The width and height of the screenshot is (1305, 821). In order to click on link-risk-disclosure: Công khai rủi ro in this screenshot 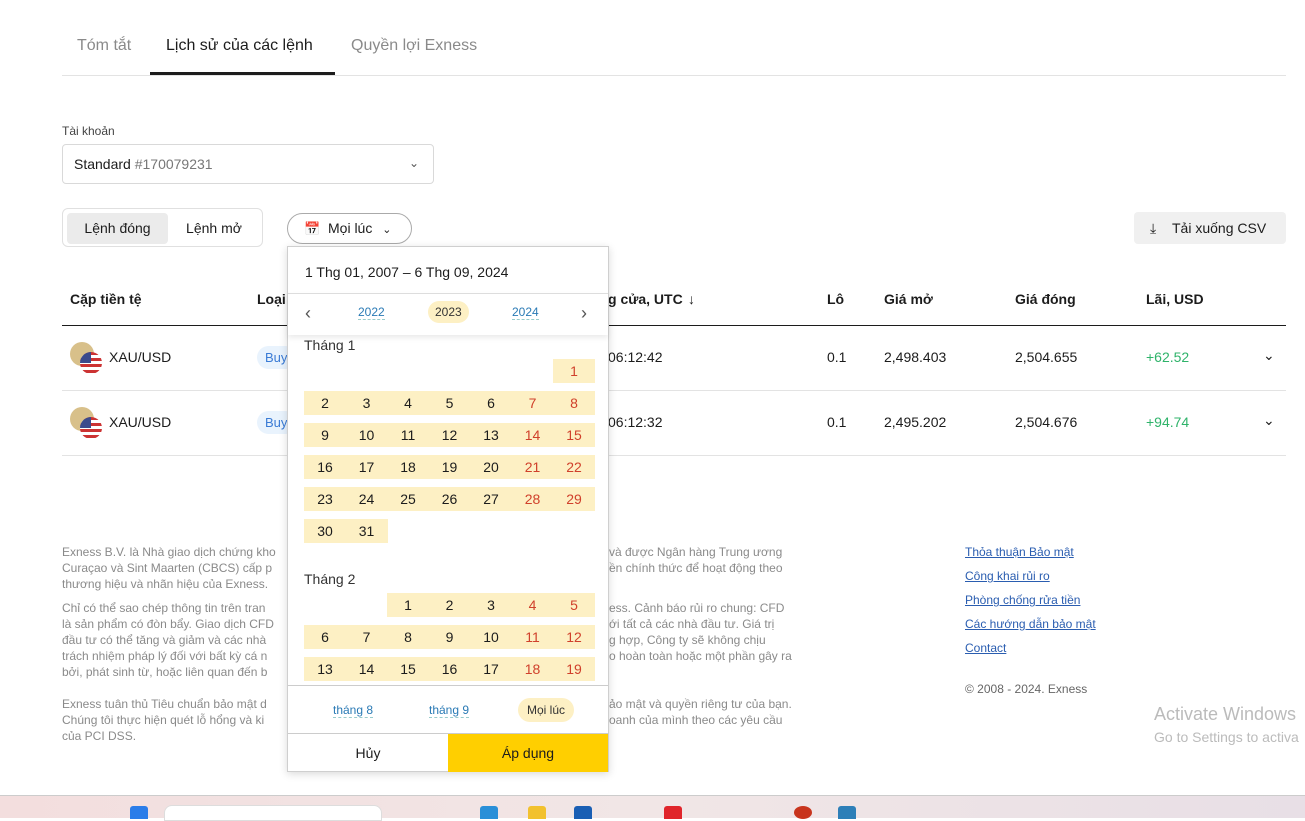, I will do `click(1007, 576)`.